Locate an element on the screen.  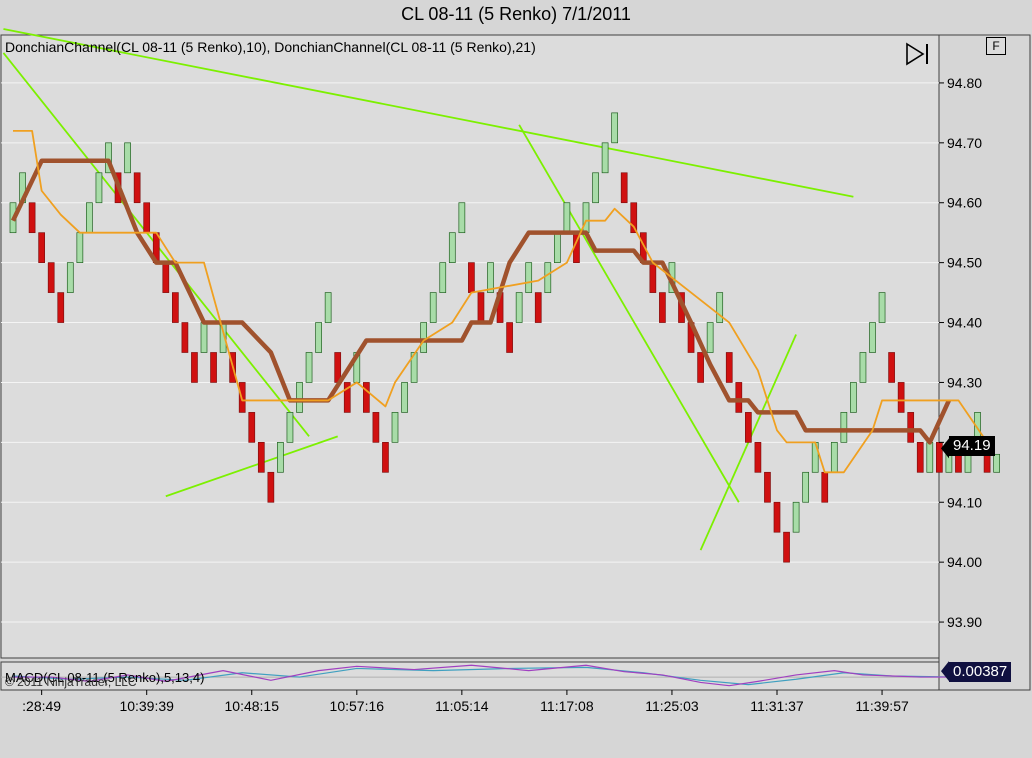
y-tick-label: 94.80 is located at coordinates (964, 83).